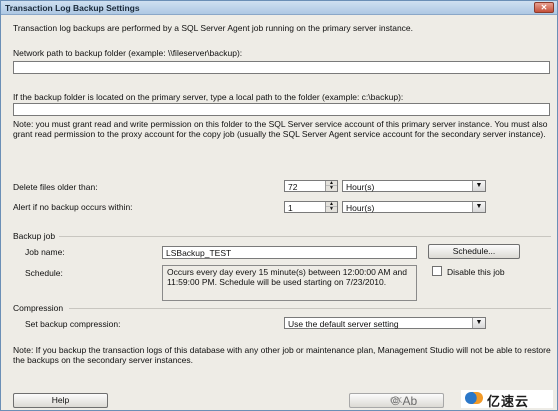 Image resolution: width=558 pixels, height=411 pixels. What do you see at coordinates (281, 67) in the screenshot?
I see `network-path-input` at bounding box center [281, 67].